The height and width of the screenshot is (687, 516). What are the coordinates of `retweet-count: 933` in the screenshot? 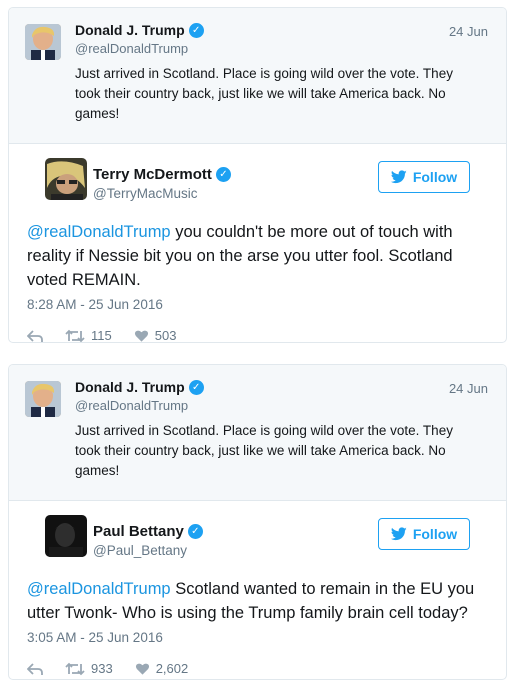 It's located at (102, 668).